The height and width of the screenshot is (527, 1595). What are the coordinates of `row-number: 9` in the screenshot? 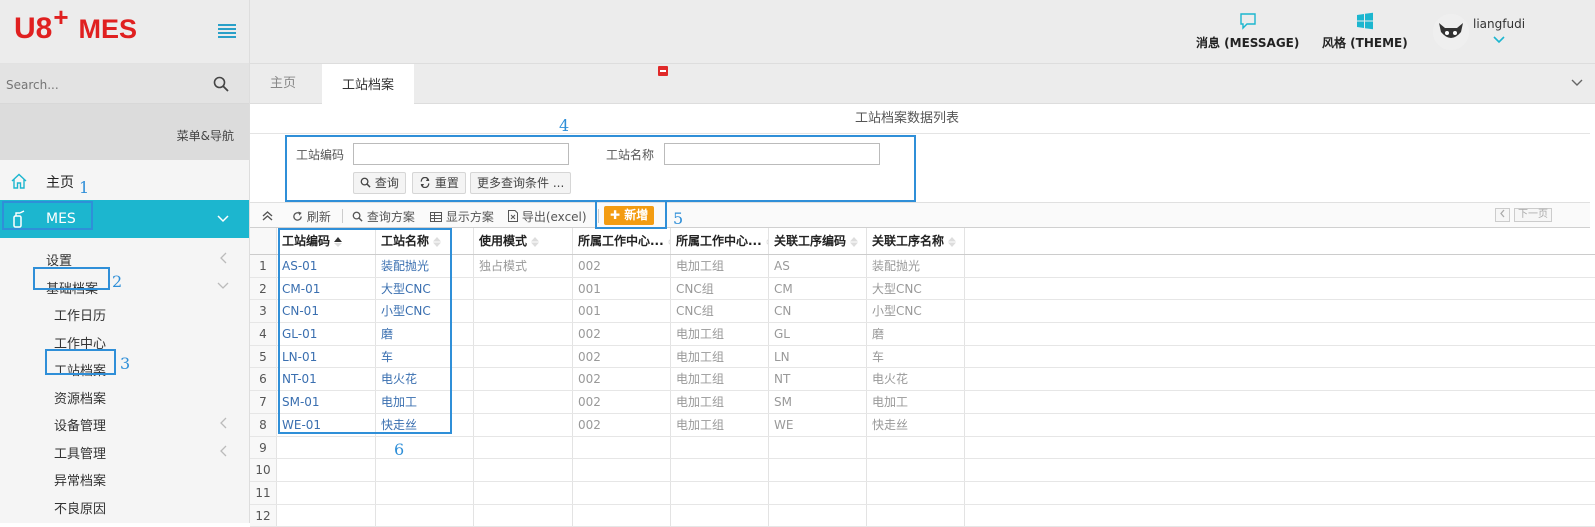 It's located at (263, 447).